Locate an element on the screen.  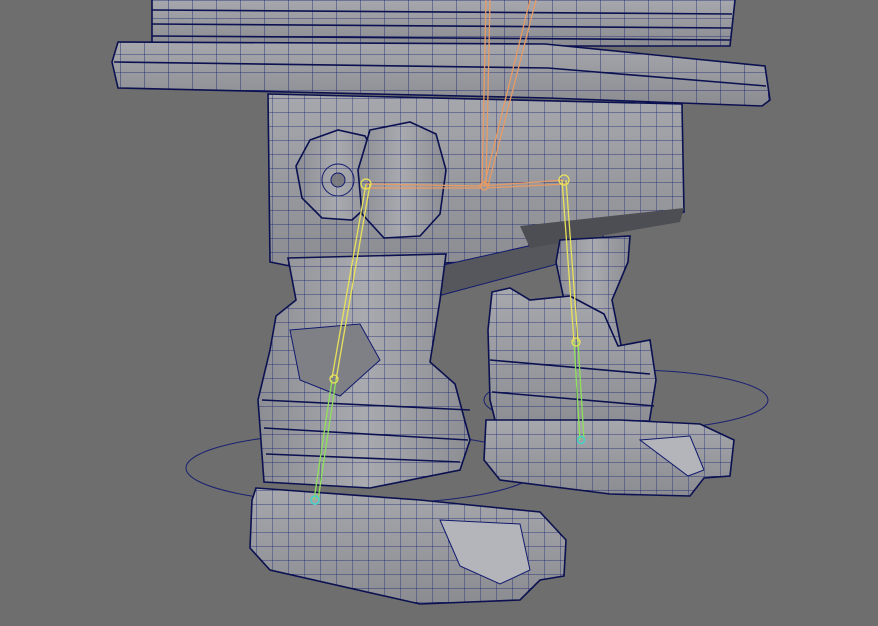
leg-left is located at coordinates (364, 371).